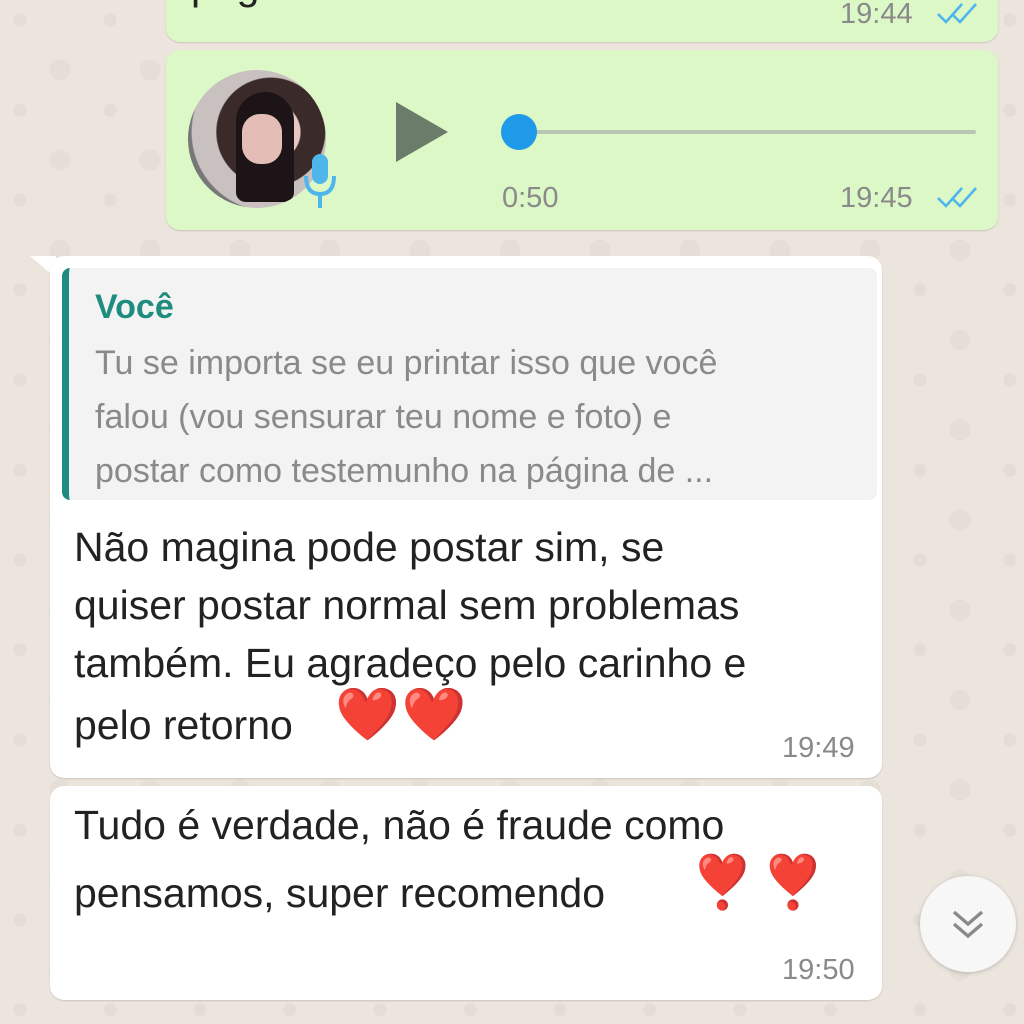 This screenshot has height=1024, width=1024. Describe the element at coordinates (818, 970) in the screenshot. I see `message-time: 19:50` at that location.